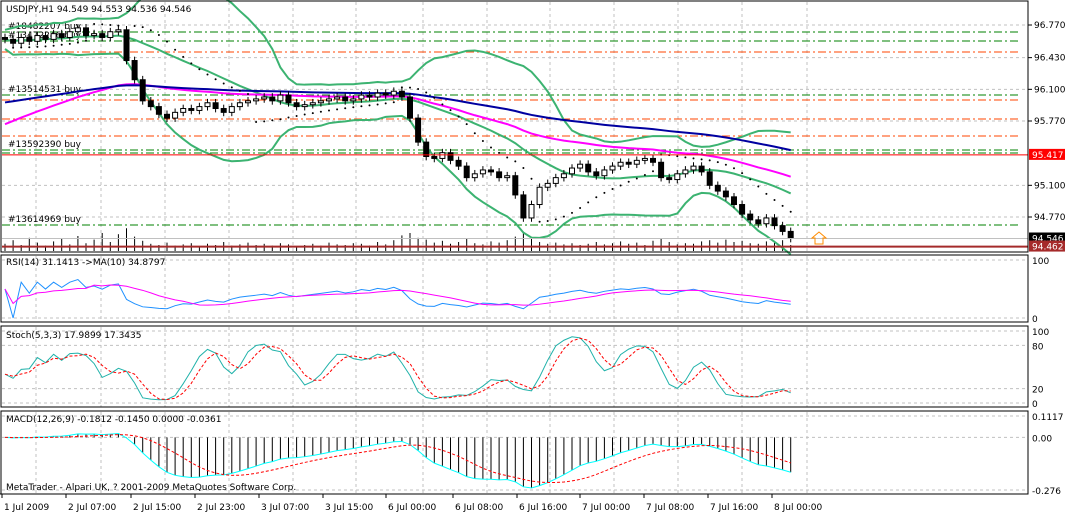 Image resolution: width=1065 pixels, height=514 pixels. I want to click on order-label: #13592390 buy, so click(45, 145).